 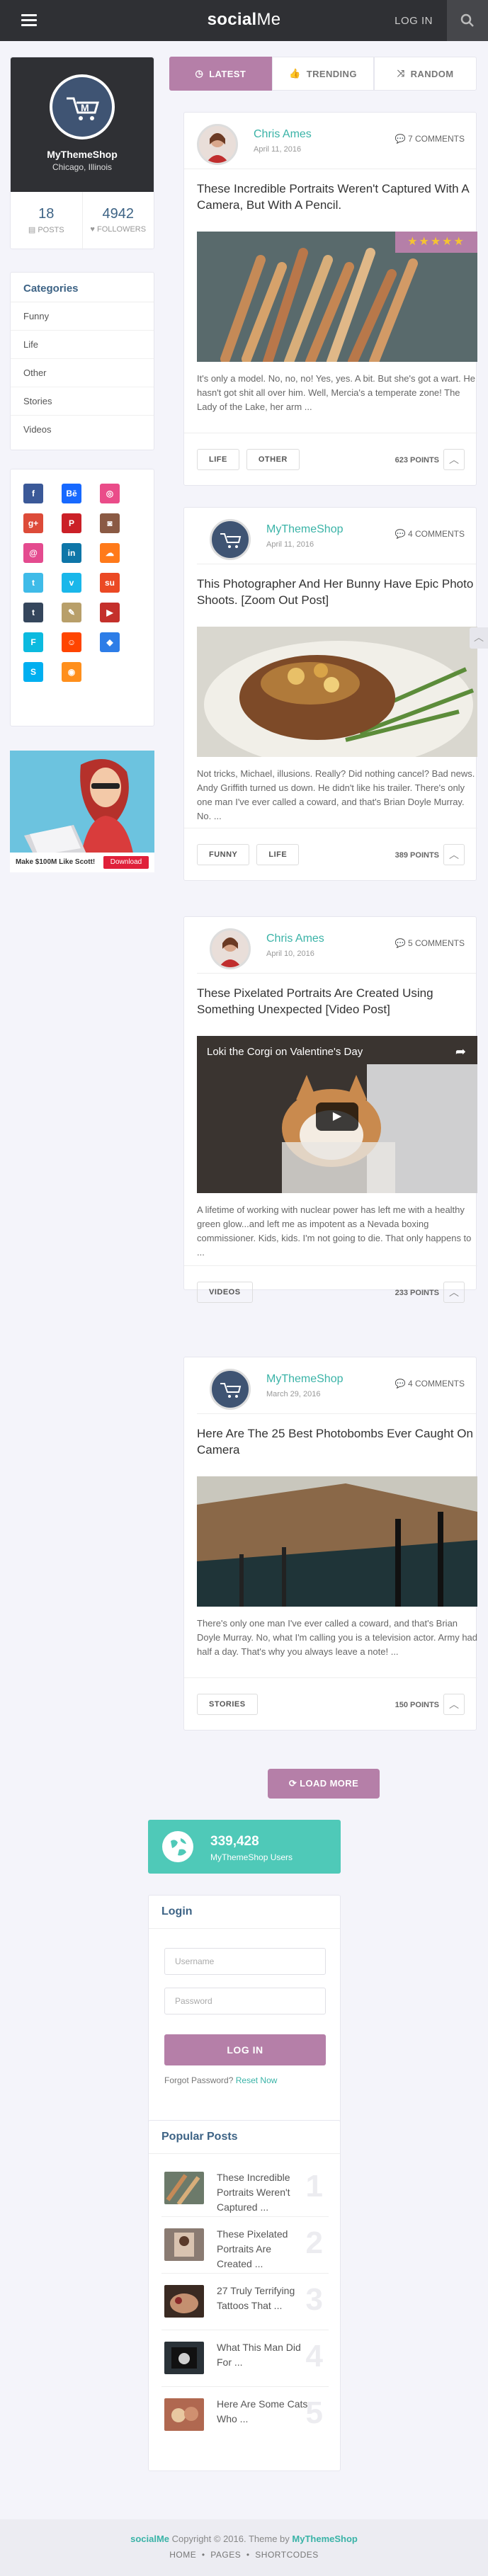 What do you see at coordinates (71, 523) in the screenshot?
I see `pinterest-icon: P` at bounding box center [71, 523].